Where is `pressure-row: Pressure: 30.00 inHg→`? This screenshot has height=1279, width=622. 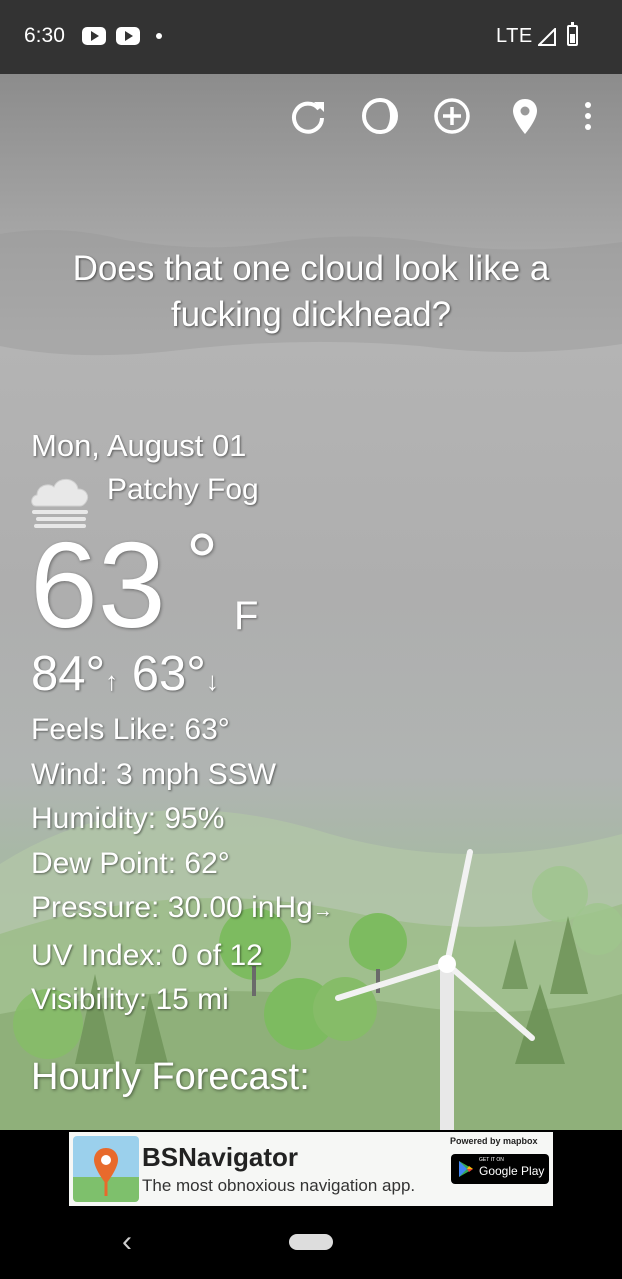
pressure-row: Pressure: 30.00 inHg→ is located at coordinates (182, 910).